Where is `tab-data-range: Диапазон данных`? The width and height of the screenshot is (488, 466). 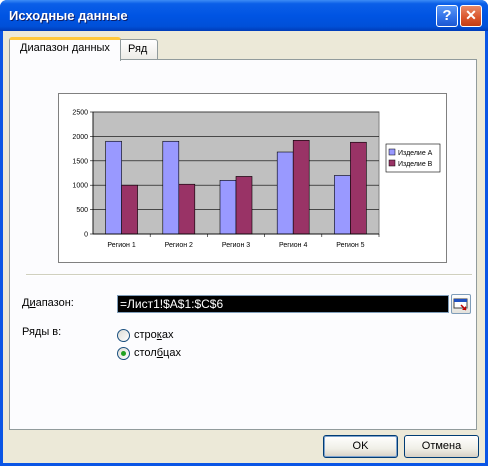 tab-data-range: Диапазон данных is located at coordinates (65, 49).